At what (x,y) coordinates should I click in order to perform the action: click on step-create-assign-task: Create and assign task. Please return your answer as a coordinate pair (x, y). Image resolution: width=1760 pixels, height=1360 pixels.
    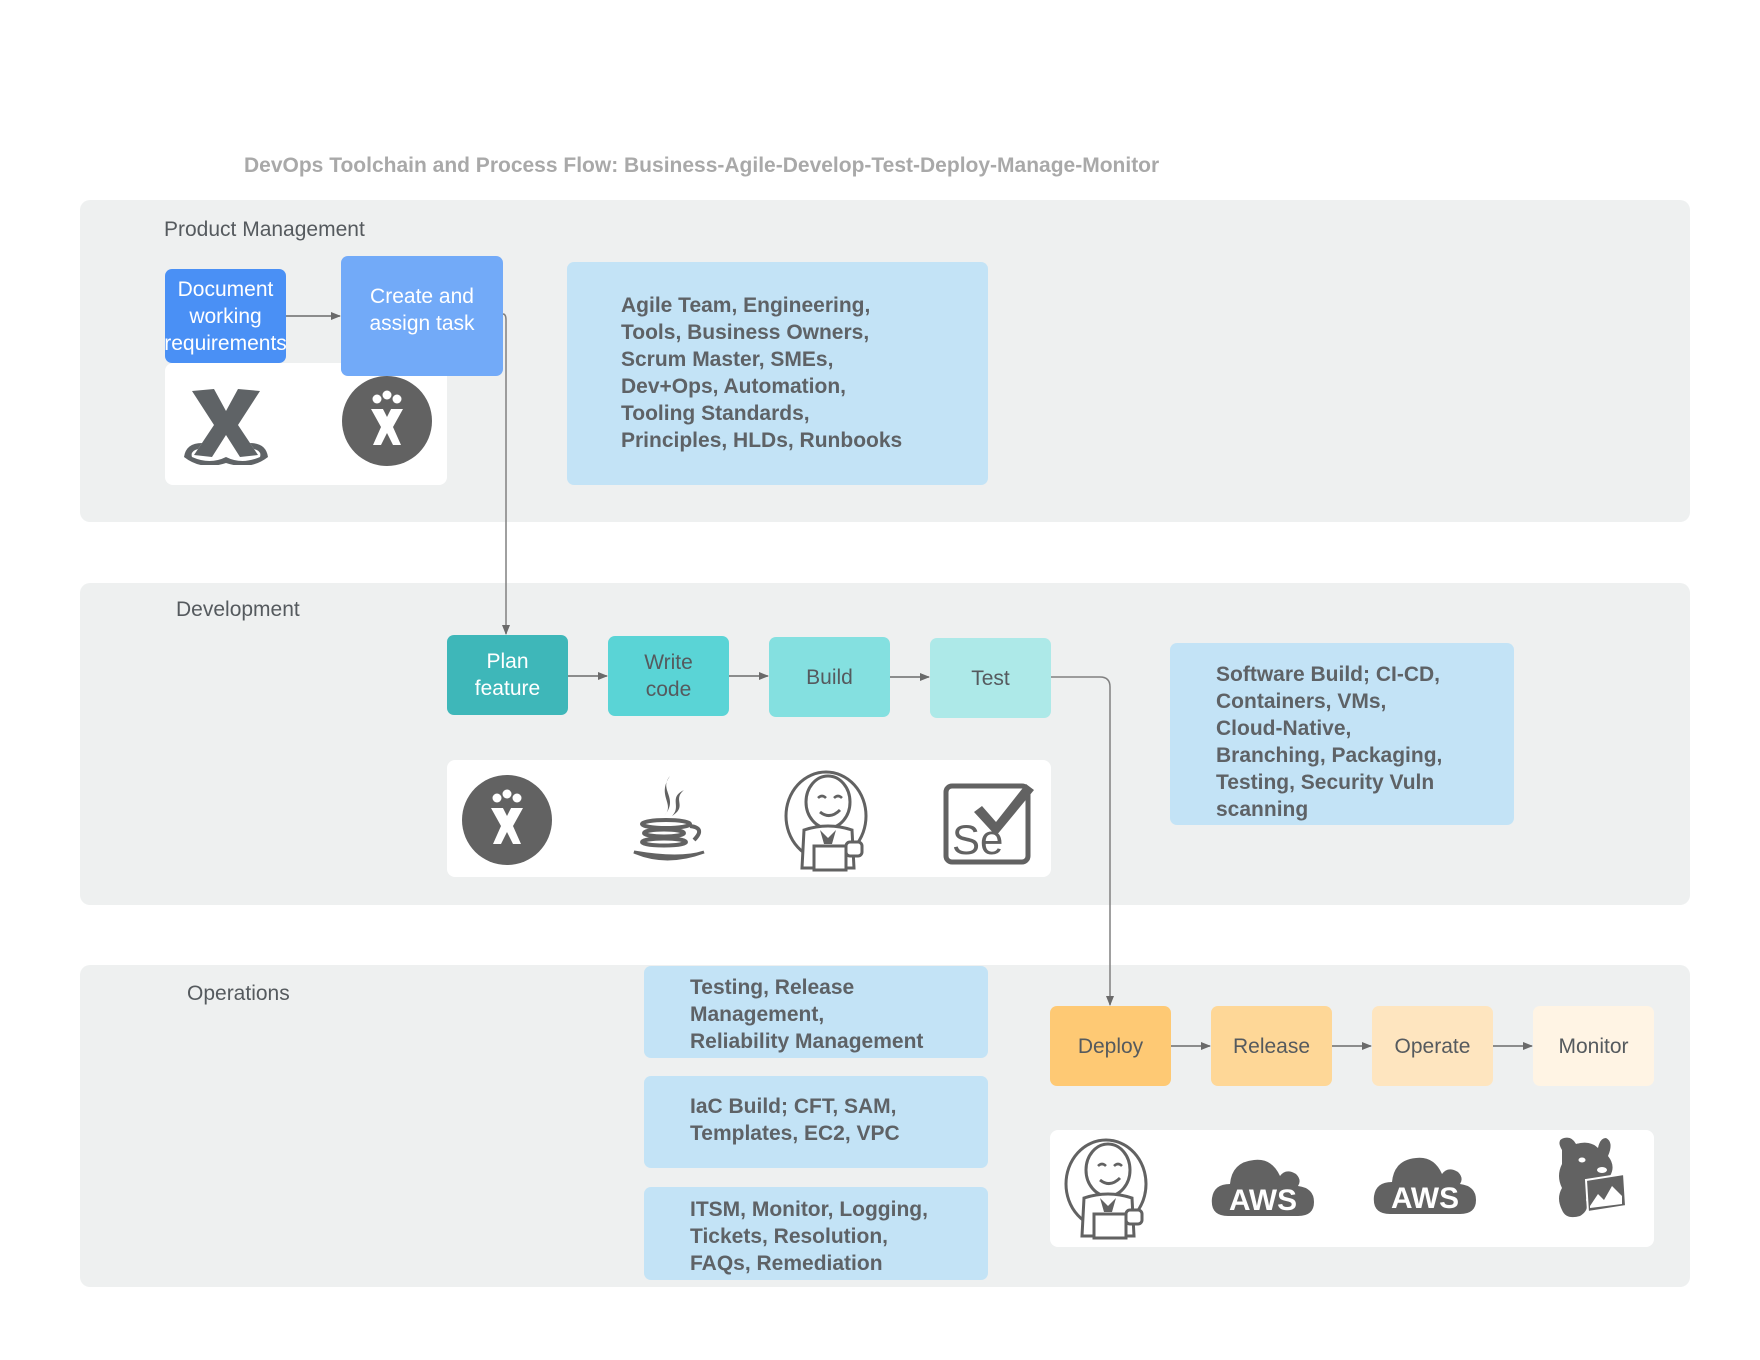
    Looking at the image, I should click on (422, 316).